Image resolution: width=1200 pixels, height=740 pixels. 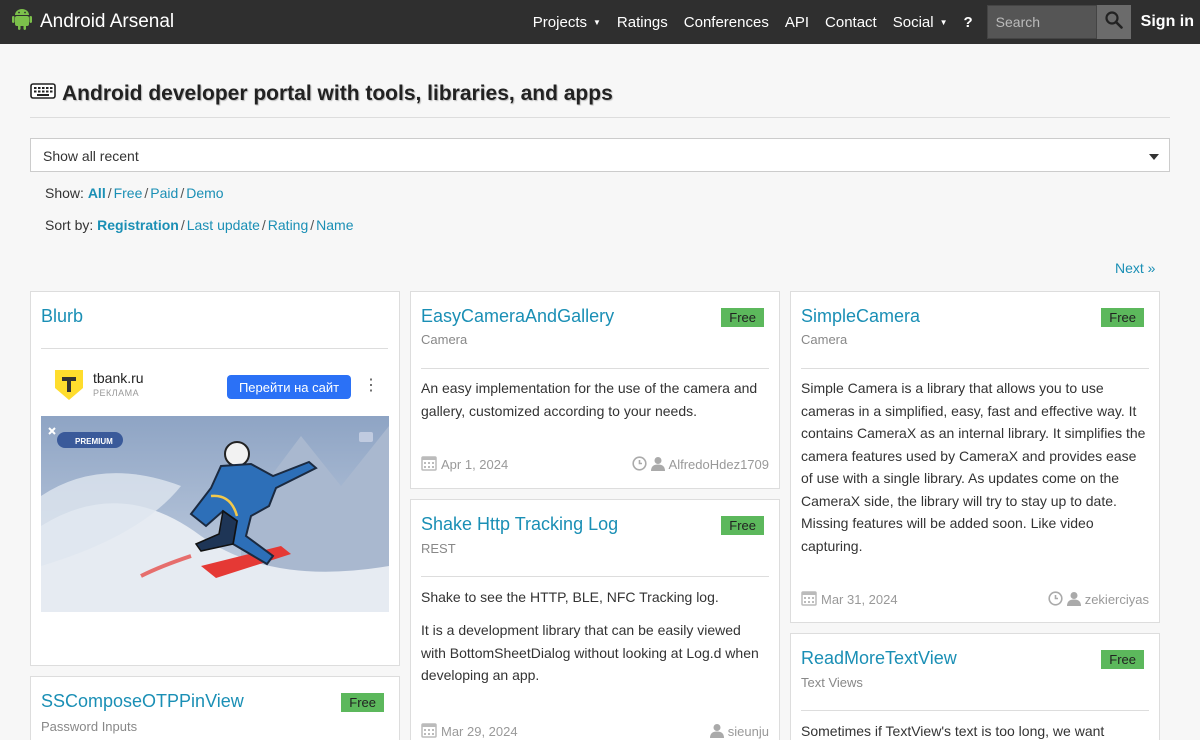 I want to click on more-vertical-icon: ⋮, so click(x=371, y=385).